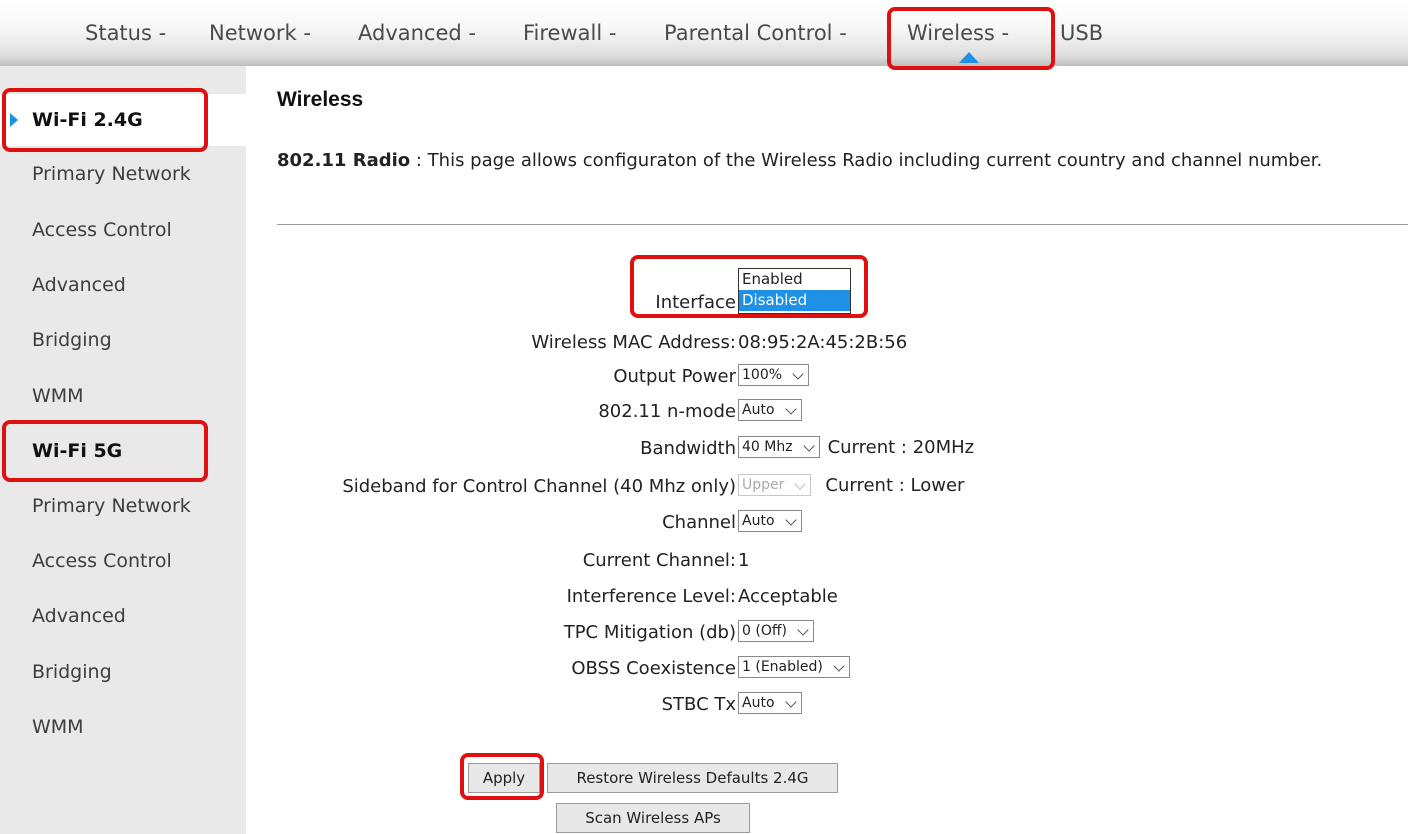 The height and width of the screenshot is (834, 1408). What do you see at coordinates (744, 560) in the screenshot?
I see `current-channel-value: 1` at bounding box center [744, 560].